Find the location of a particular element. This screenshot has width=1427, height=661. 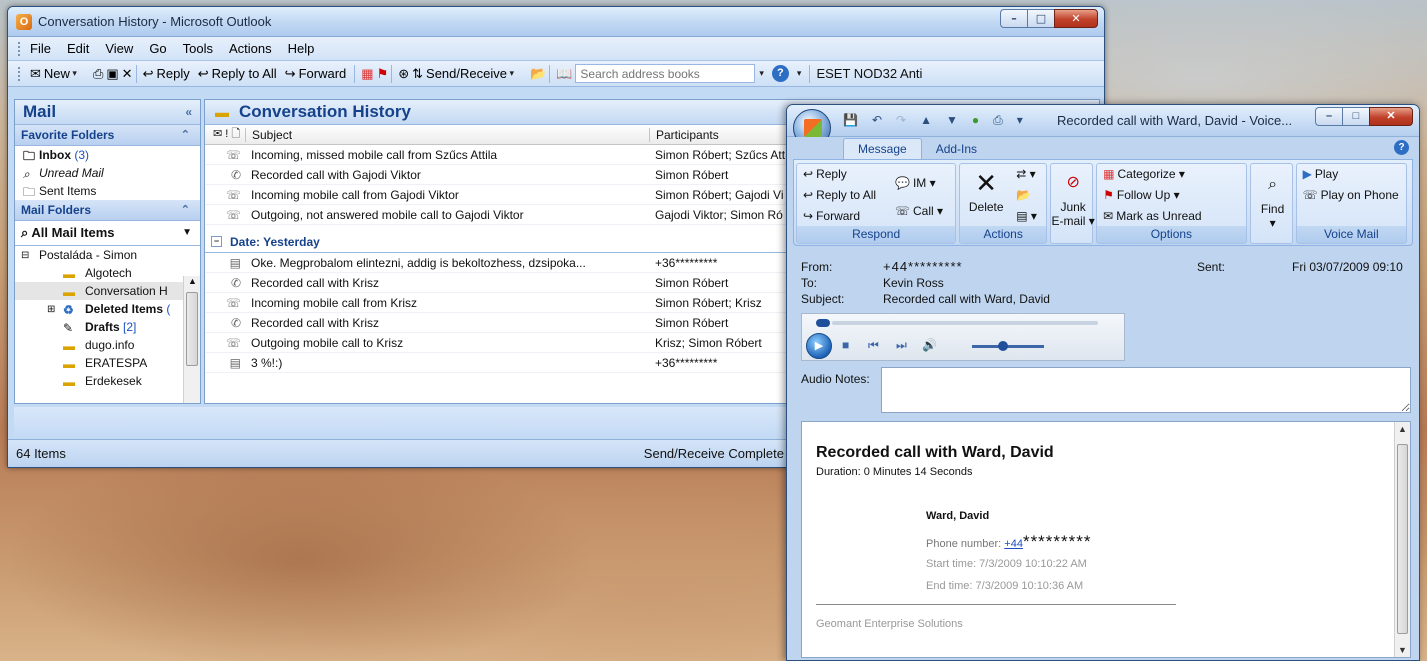

tree-folder-algotech: ▬ Algotech is located at coordinates (107, 273).